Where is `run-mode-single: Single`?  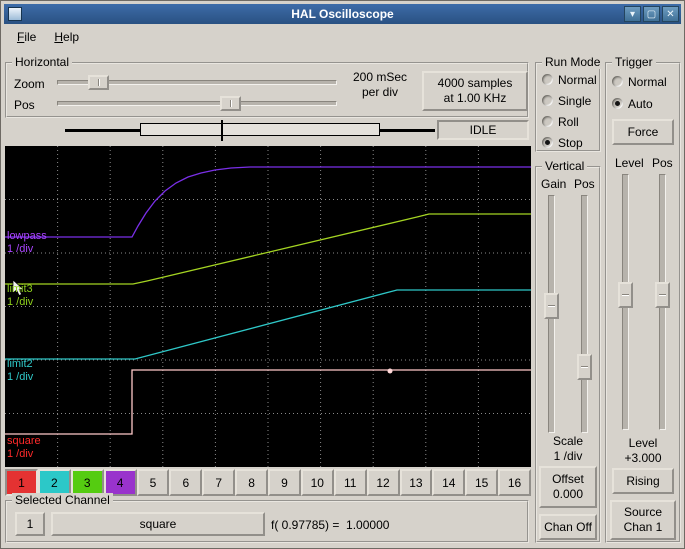
run-mode-single: Single is located at coordinates (566, 100).